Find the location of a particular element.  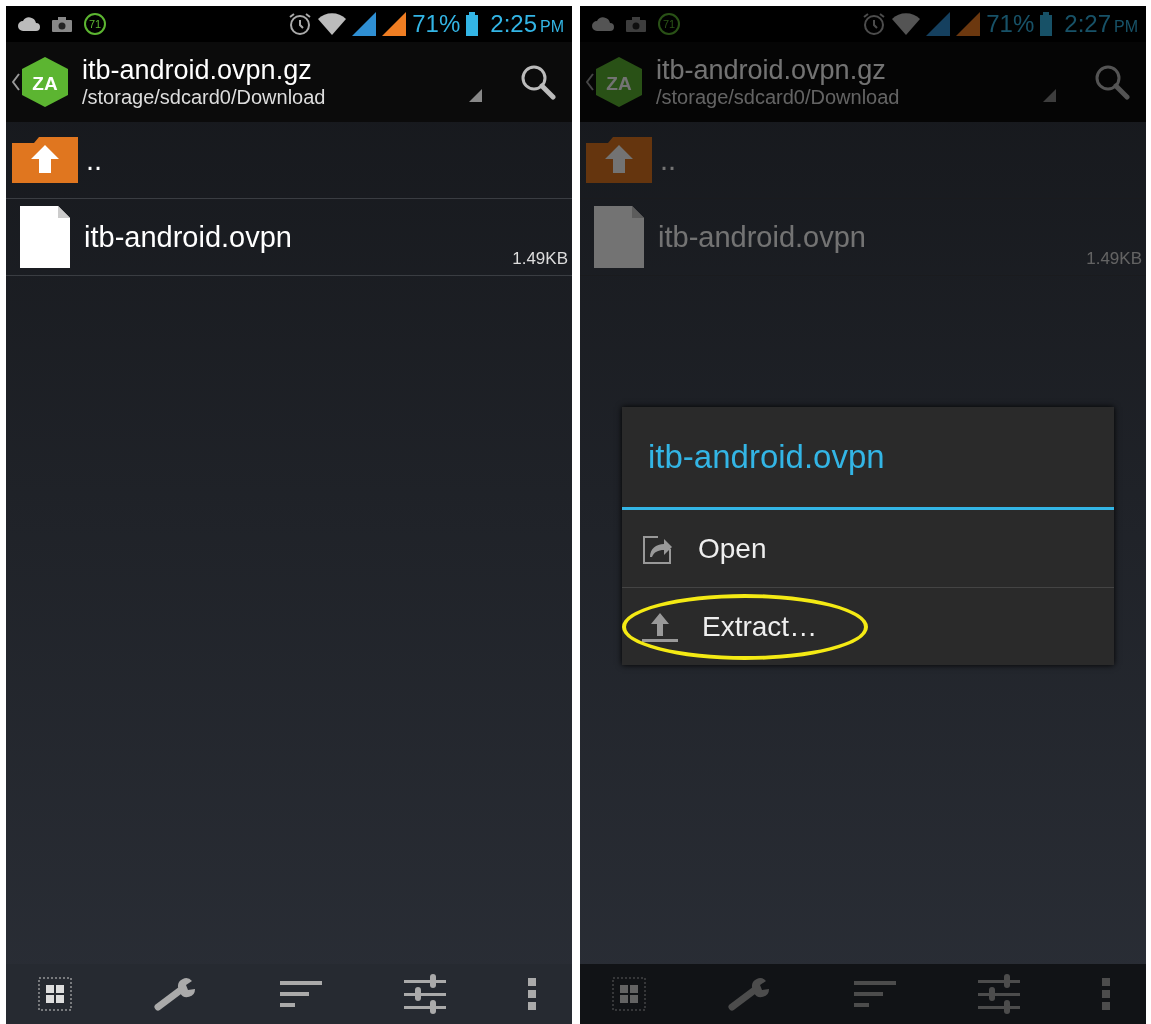

menu-item-label: Open is located at coordinates (732, 548).